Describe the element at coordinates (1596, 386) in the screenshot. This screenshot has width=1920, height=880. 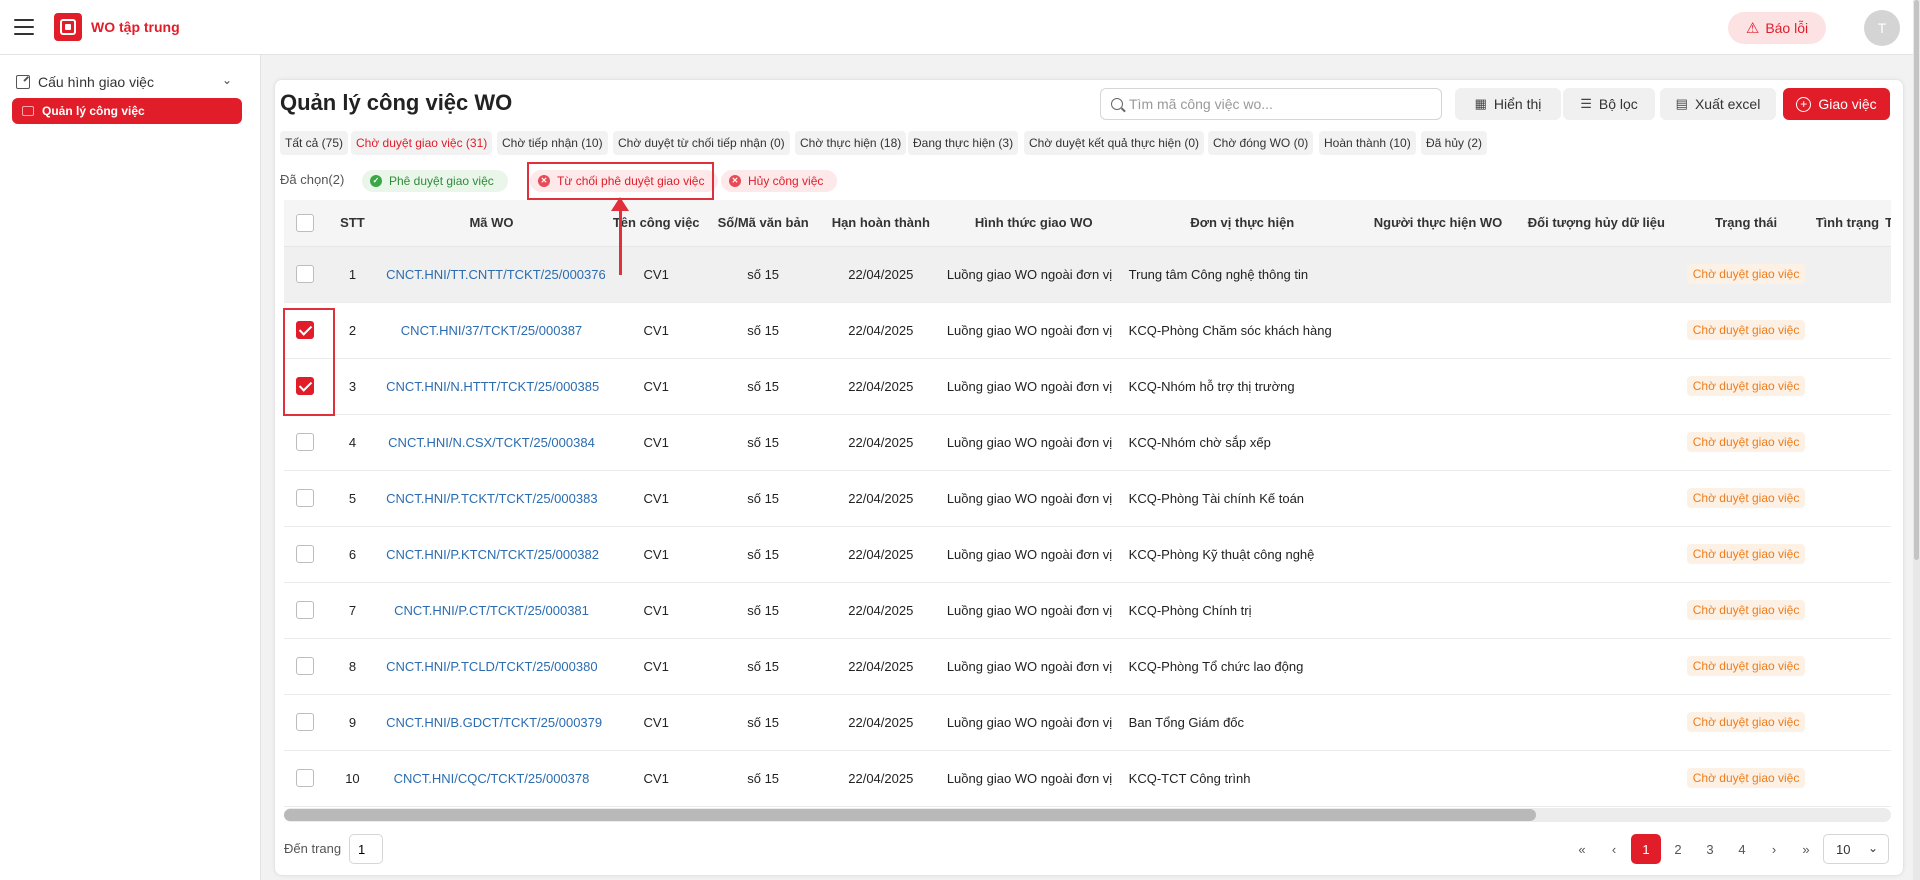
I see `cancel-object-cell` at that location.